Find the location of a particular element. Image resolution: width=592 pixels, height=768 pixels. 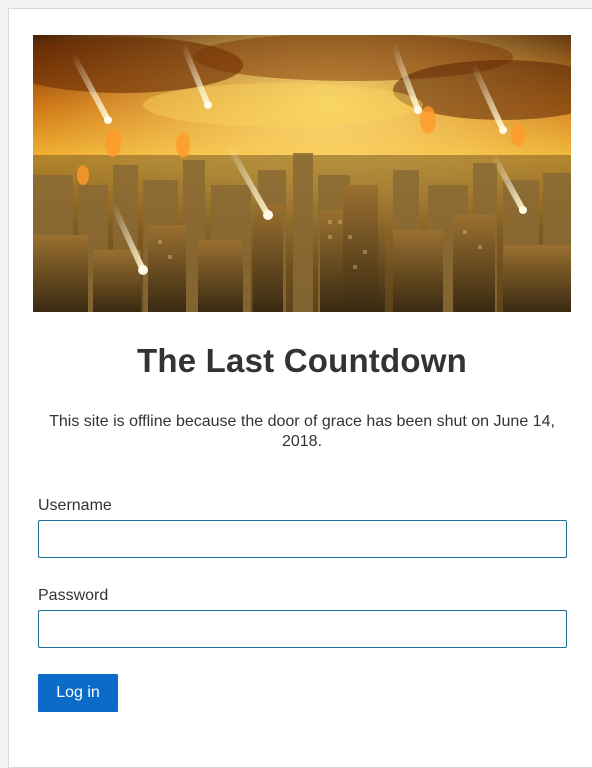

password-input is located at coordinates (302, 629).